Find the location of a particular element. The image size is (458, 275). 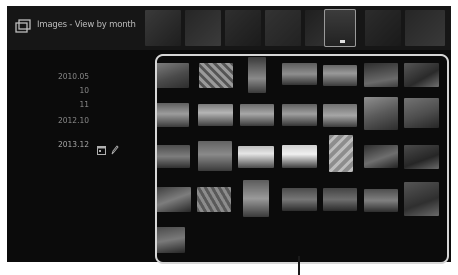

calendar-icon is located at coordinates (101, 150).